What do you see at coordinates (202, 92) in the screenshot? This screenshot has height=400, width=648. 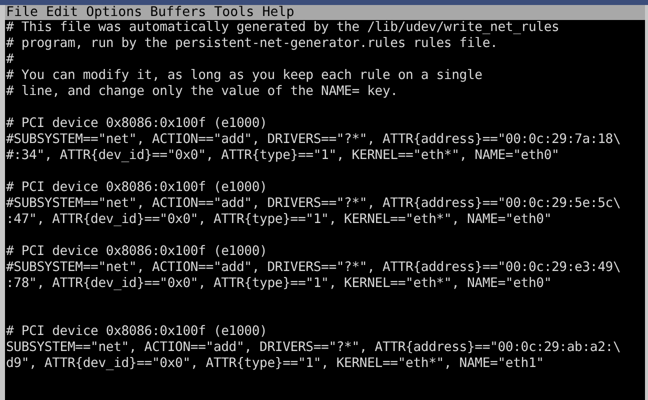 I see `text-line: # line, and change only the value of the NAME= key.` at bounding box center [202, 92].